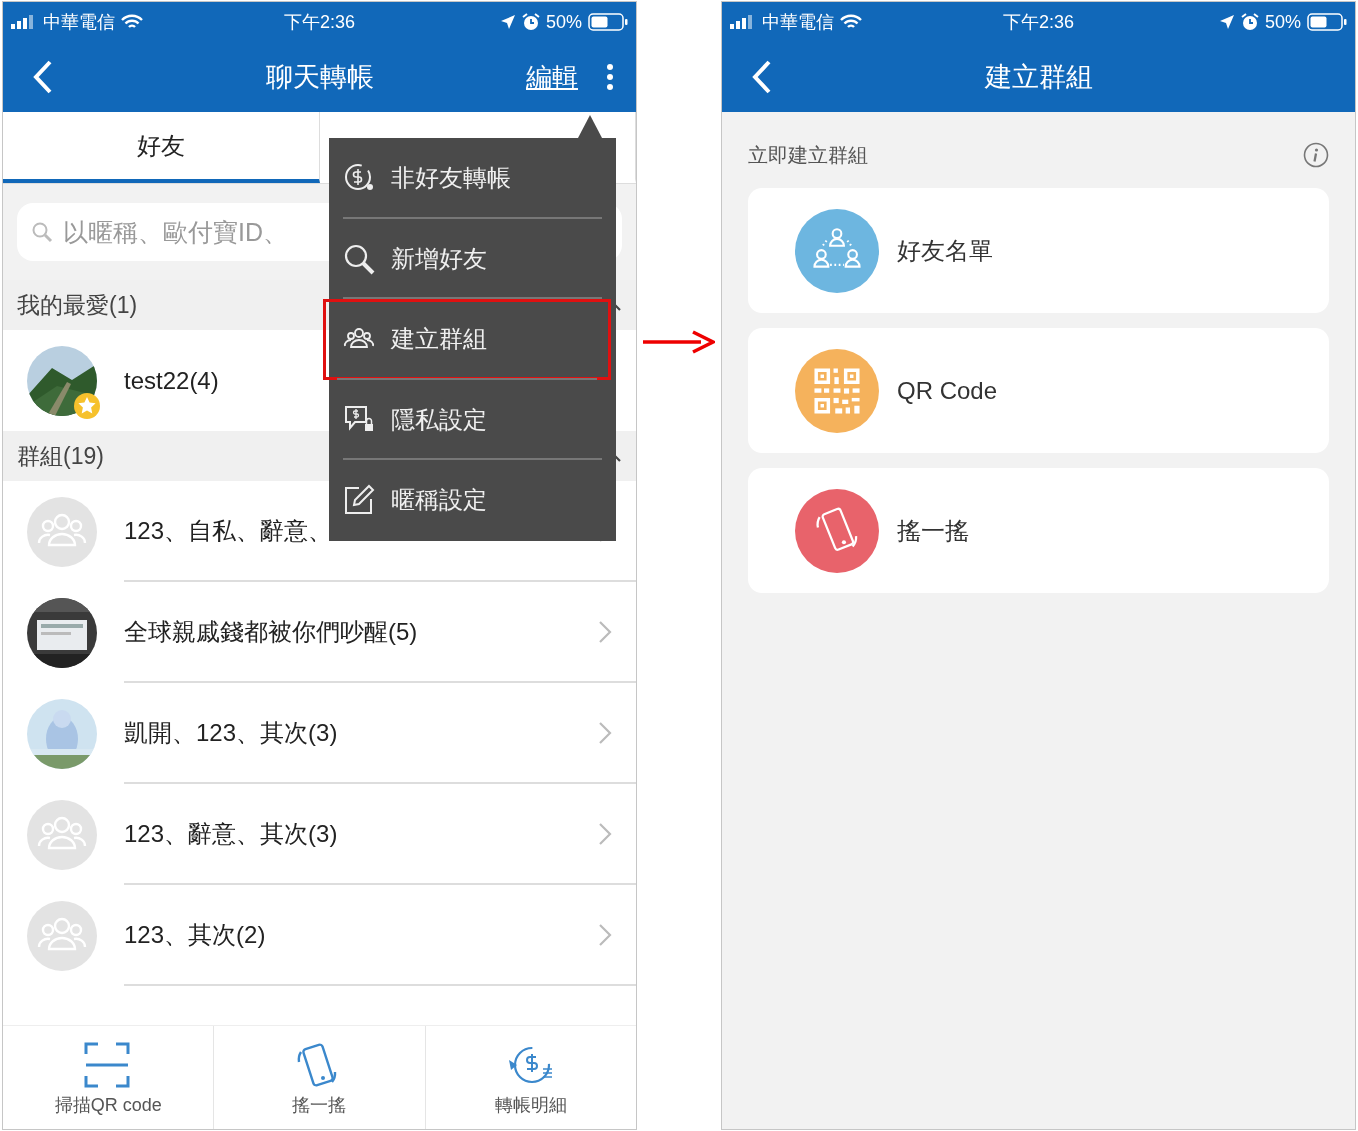 The height and width of the screenshot is (1131, 1358). I want to click on more-icon, so click(610, 77).